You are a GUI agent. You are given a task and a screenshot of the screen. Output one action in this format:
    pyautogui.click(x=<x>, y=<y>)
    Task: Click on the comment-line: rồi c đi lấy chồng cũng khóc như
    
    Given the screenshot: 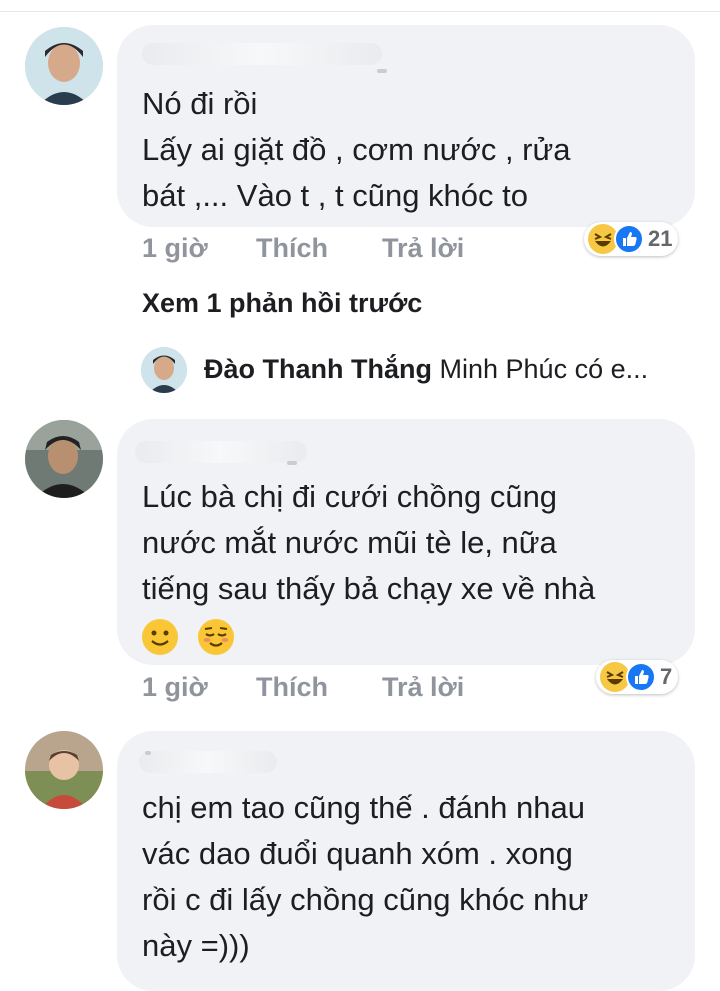 What is the action you would take?
    pyautogui.click(x=365, y=899)
    